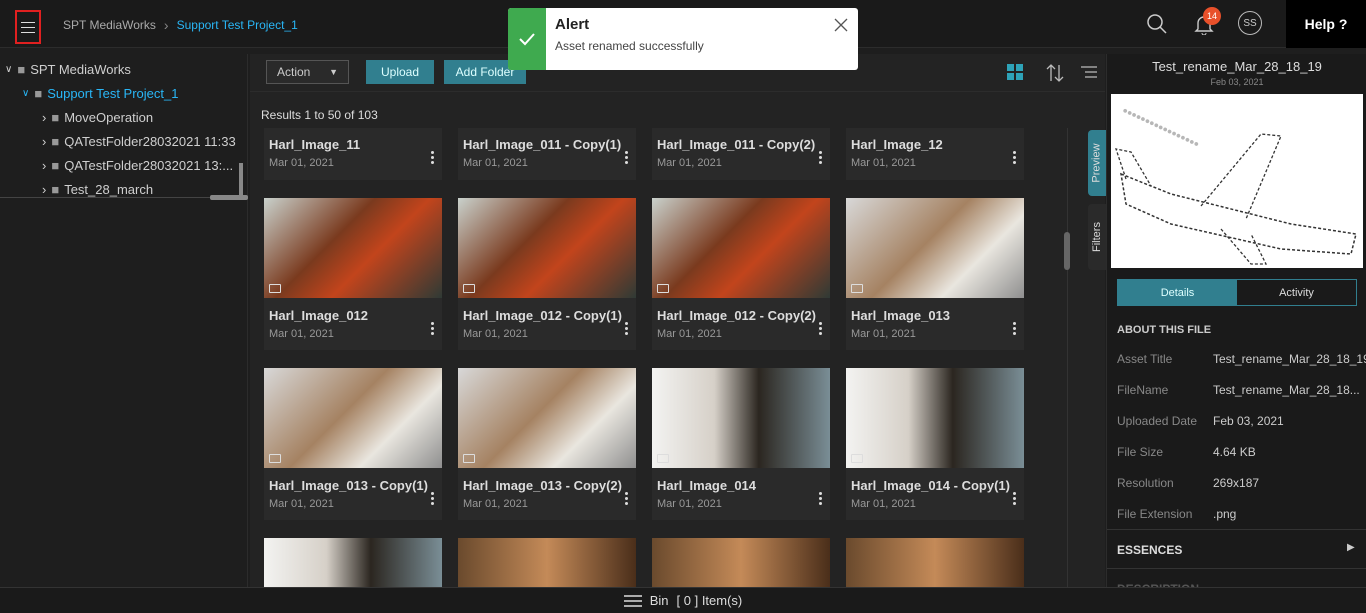  I want to click on breadcrumb-root: SPT MediaWorks, so click(109, 25).